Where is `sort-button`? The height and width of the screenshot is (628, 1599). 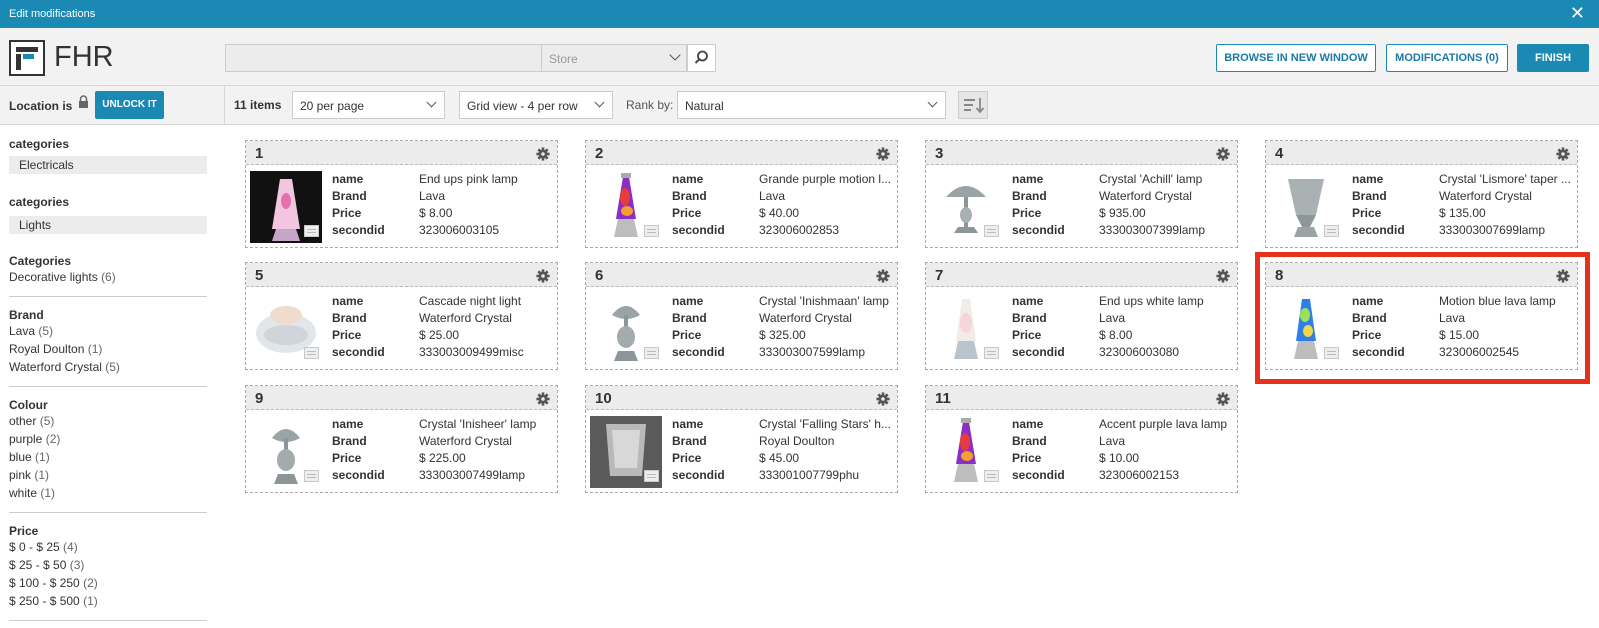
sort-button is located at coordinates (973, 105).